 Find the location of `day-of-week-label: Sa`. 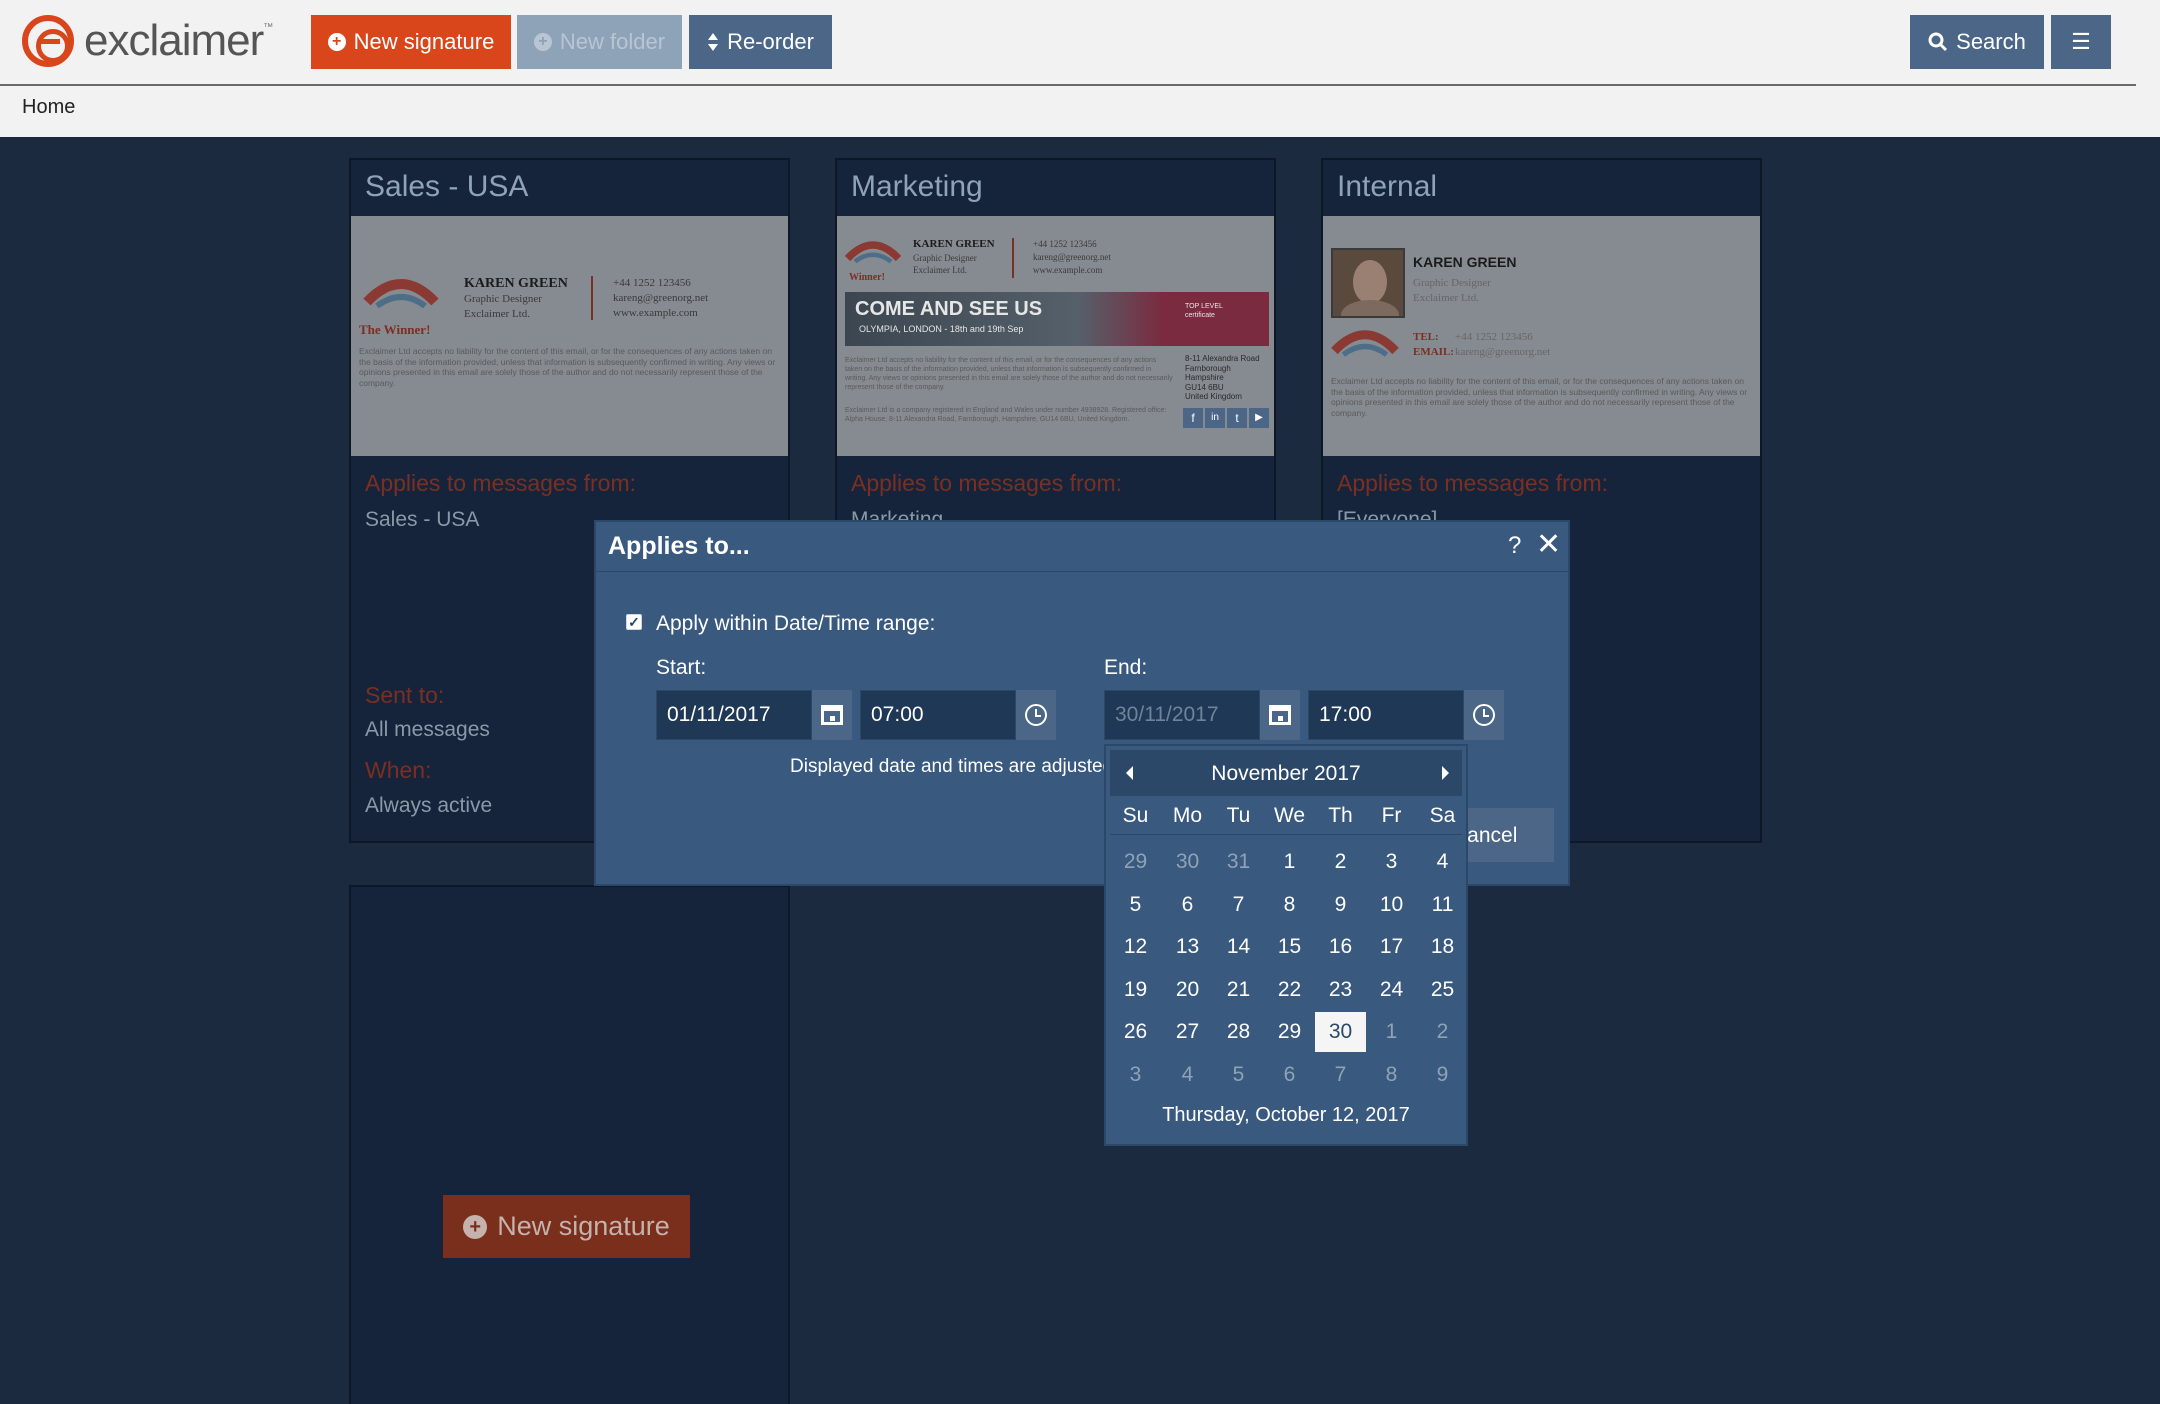

day-of-week-label: Sa is located at coordinates (1442, 815).